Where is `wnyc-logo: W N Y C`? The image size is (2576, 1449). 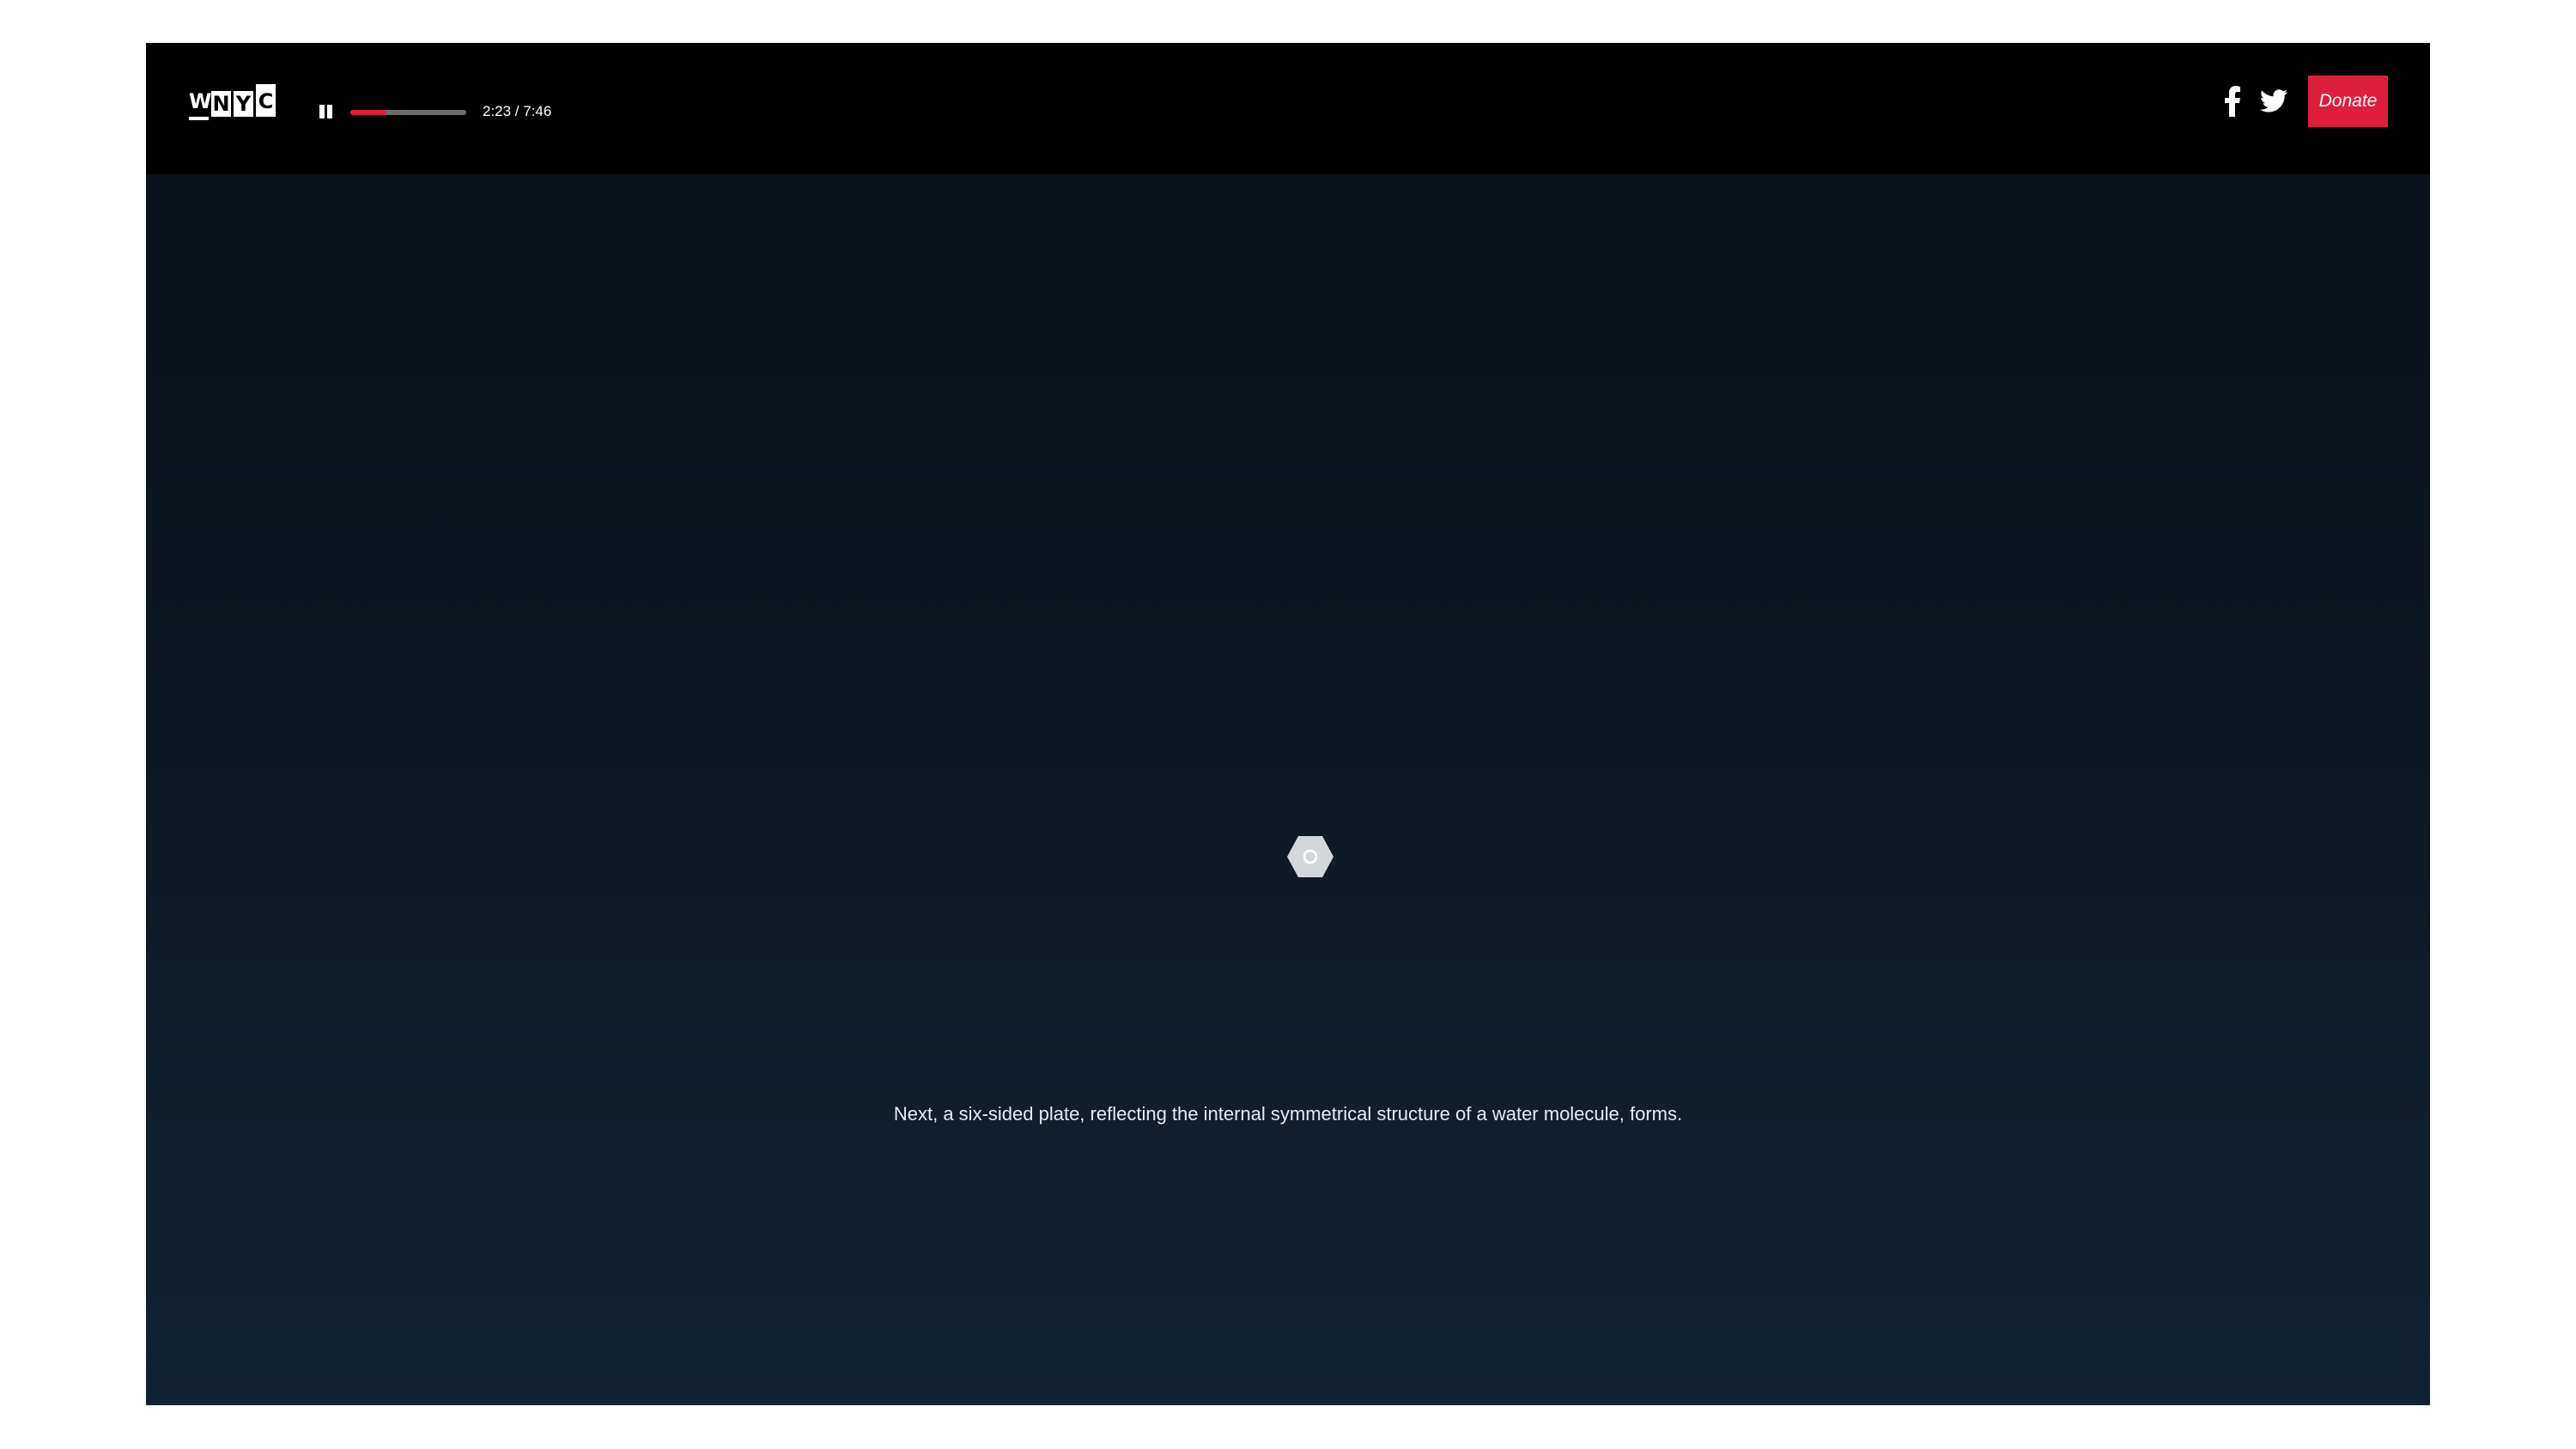
wnyc-logo: W N Y C is located at coordinates (233, 102).